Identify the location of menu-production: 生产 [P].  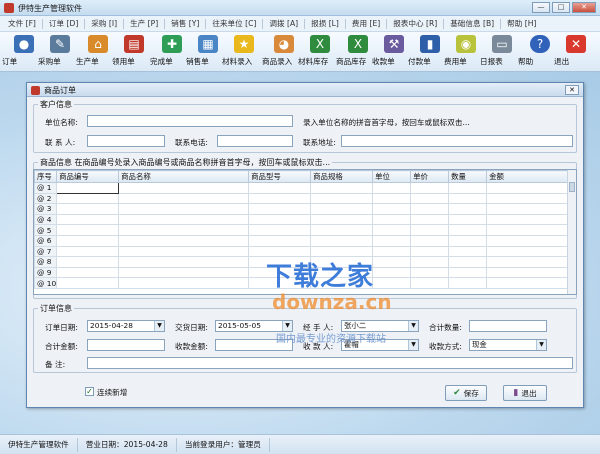
(146, 23).